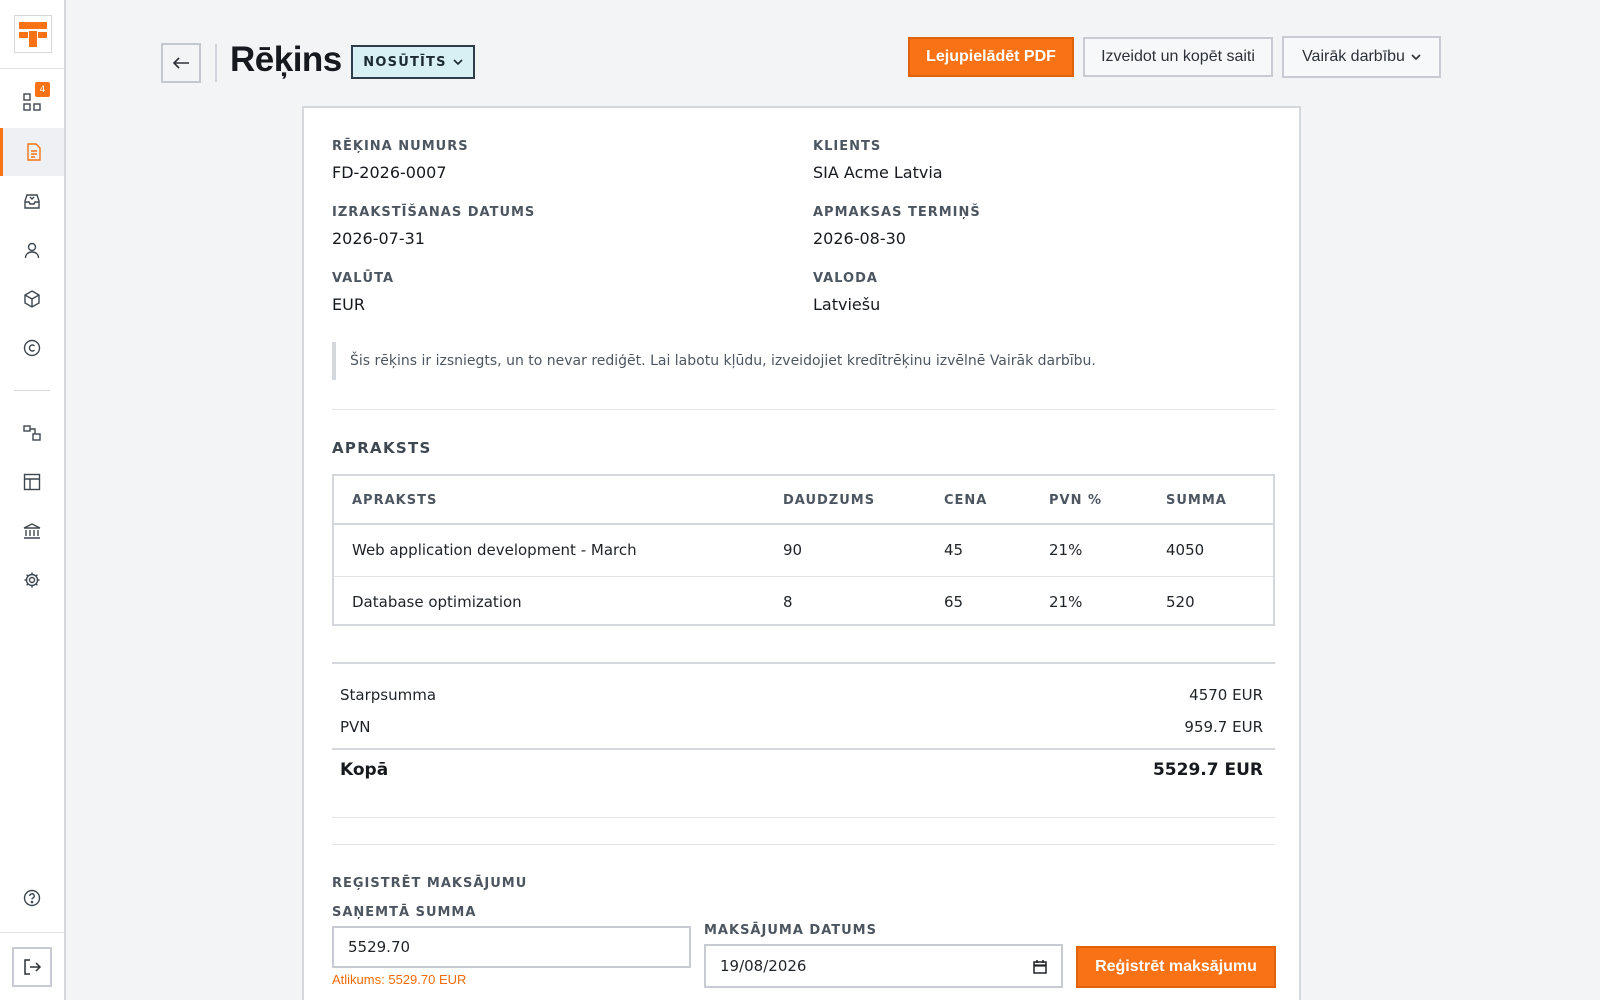 The height and width of the screenshot is (1000, 1600). Describe the element at coordinates (395, 500) in the screenshot. I see `column-header: APRAKSTS` at that location.